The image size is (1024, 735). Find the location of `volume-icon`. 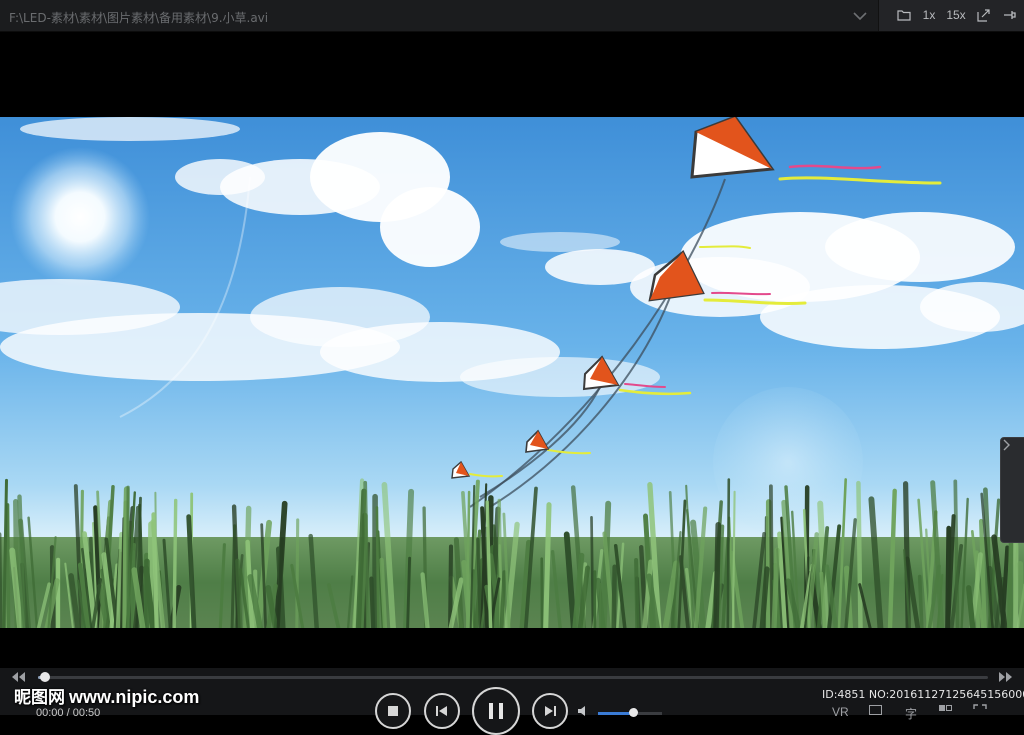

volume-icon is located at coordinates (584, 711).